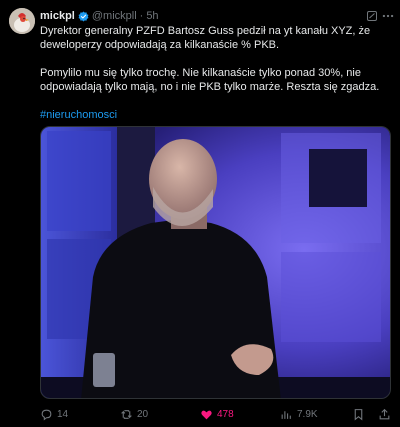  I want to click on bookmark-button, so click(360, 414).